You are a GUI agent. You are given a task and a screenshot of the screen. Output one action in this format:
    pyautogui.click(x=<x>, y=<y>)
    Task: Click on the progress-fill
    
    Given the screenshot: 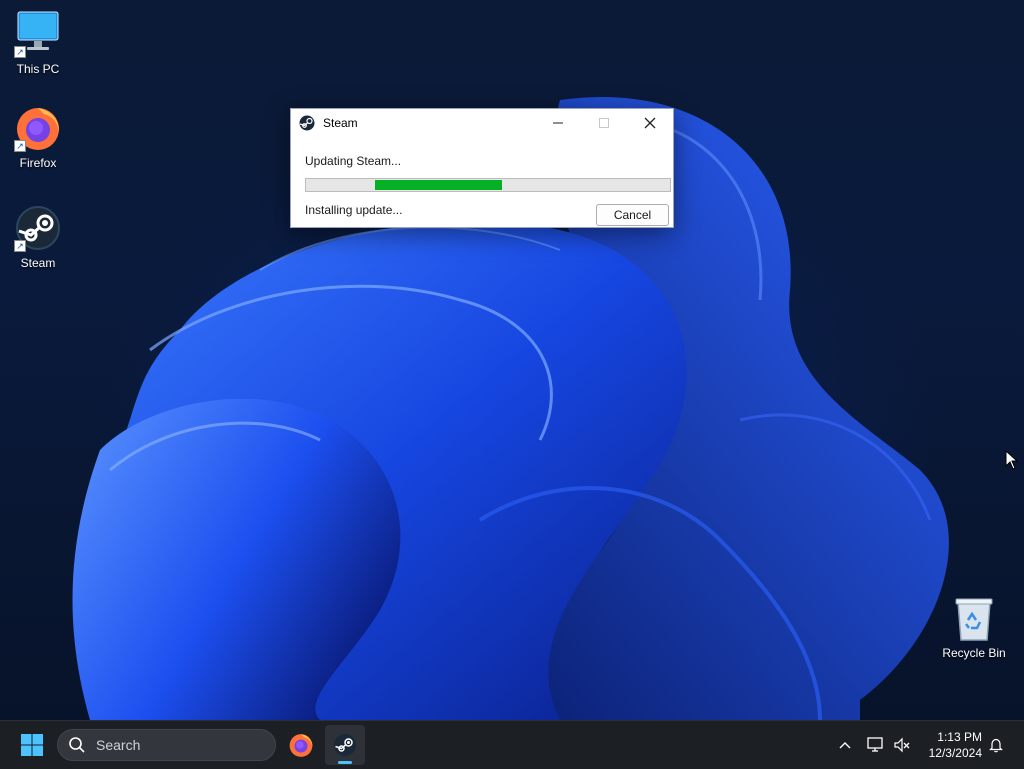 What is the action you would take?
    pyautogui.click(x=438, y=185)
    